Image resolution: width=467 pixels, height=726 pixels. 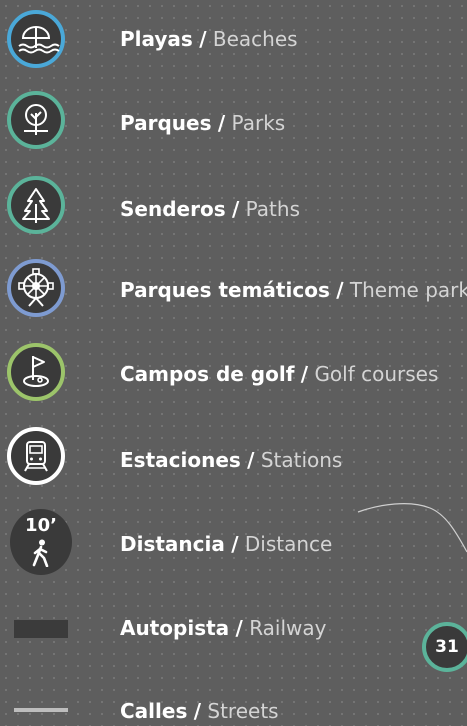 I want to click on label-es: Campos de golf, so click(x=207, y=374).